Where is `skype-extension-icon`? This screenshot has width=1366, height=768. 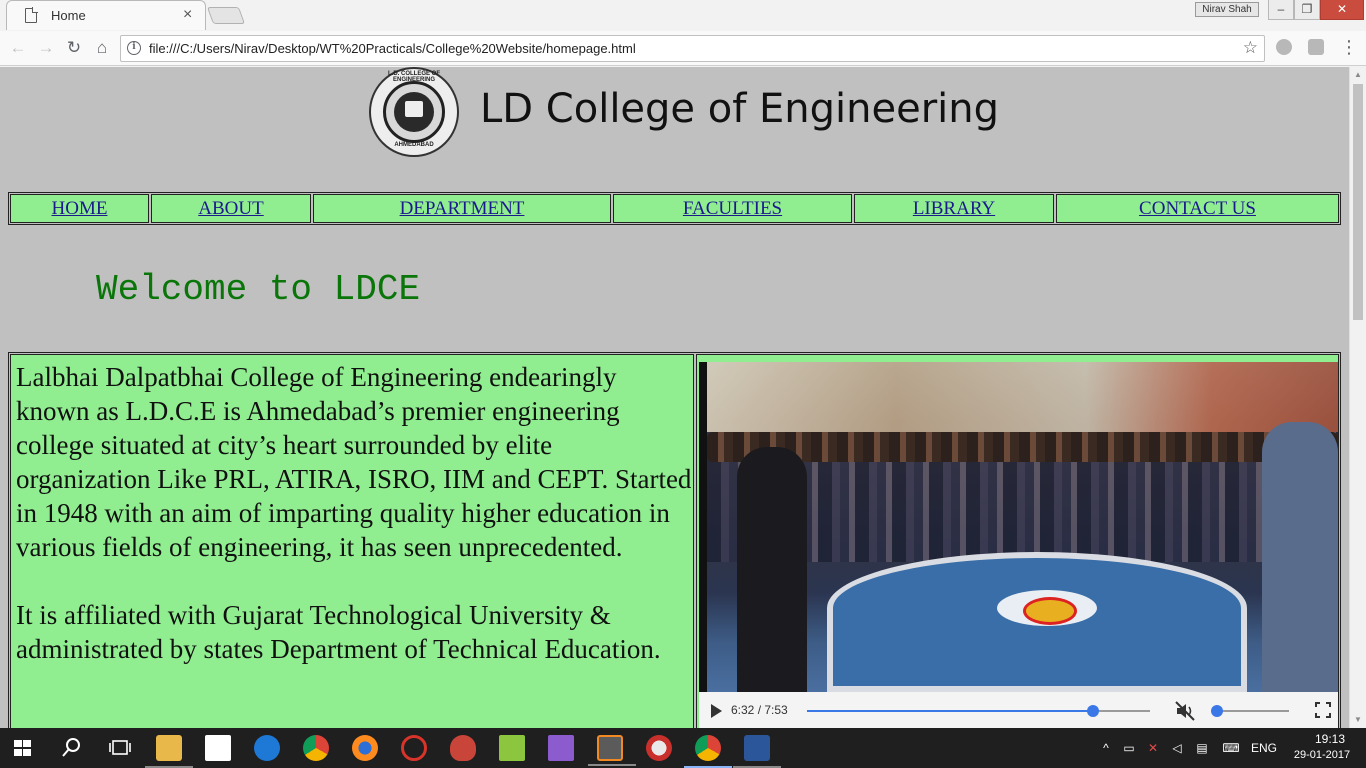 skype-extension-icon is located at coordinates (1284, 47).